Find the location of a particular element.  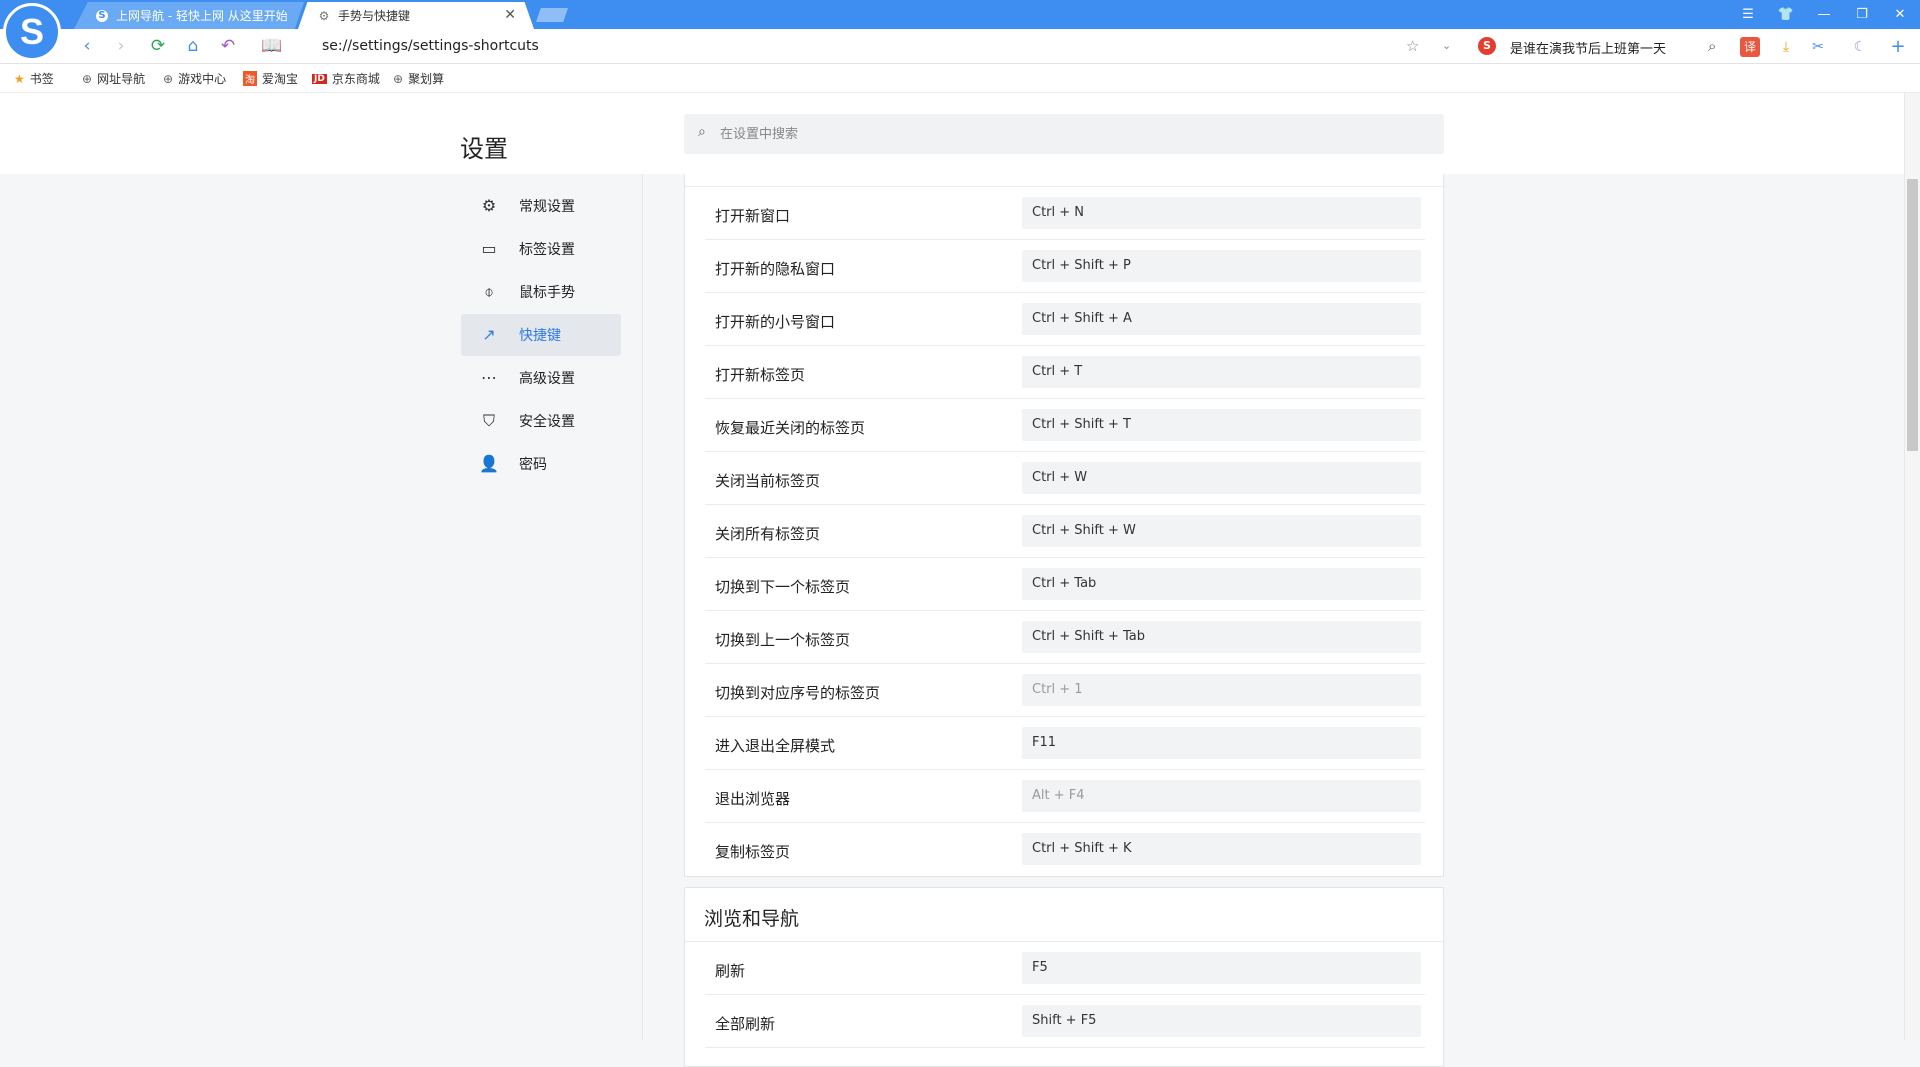

shortcut-row: 退出浏览器 Alt + F4 is located at coordinates (1065, 796).